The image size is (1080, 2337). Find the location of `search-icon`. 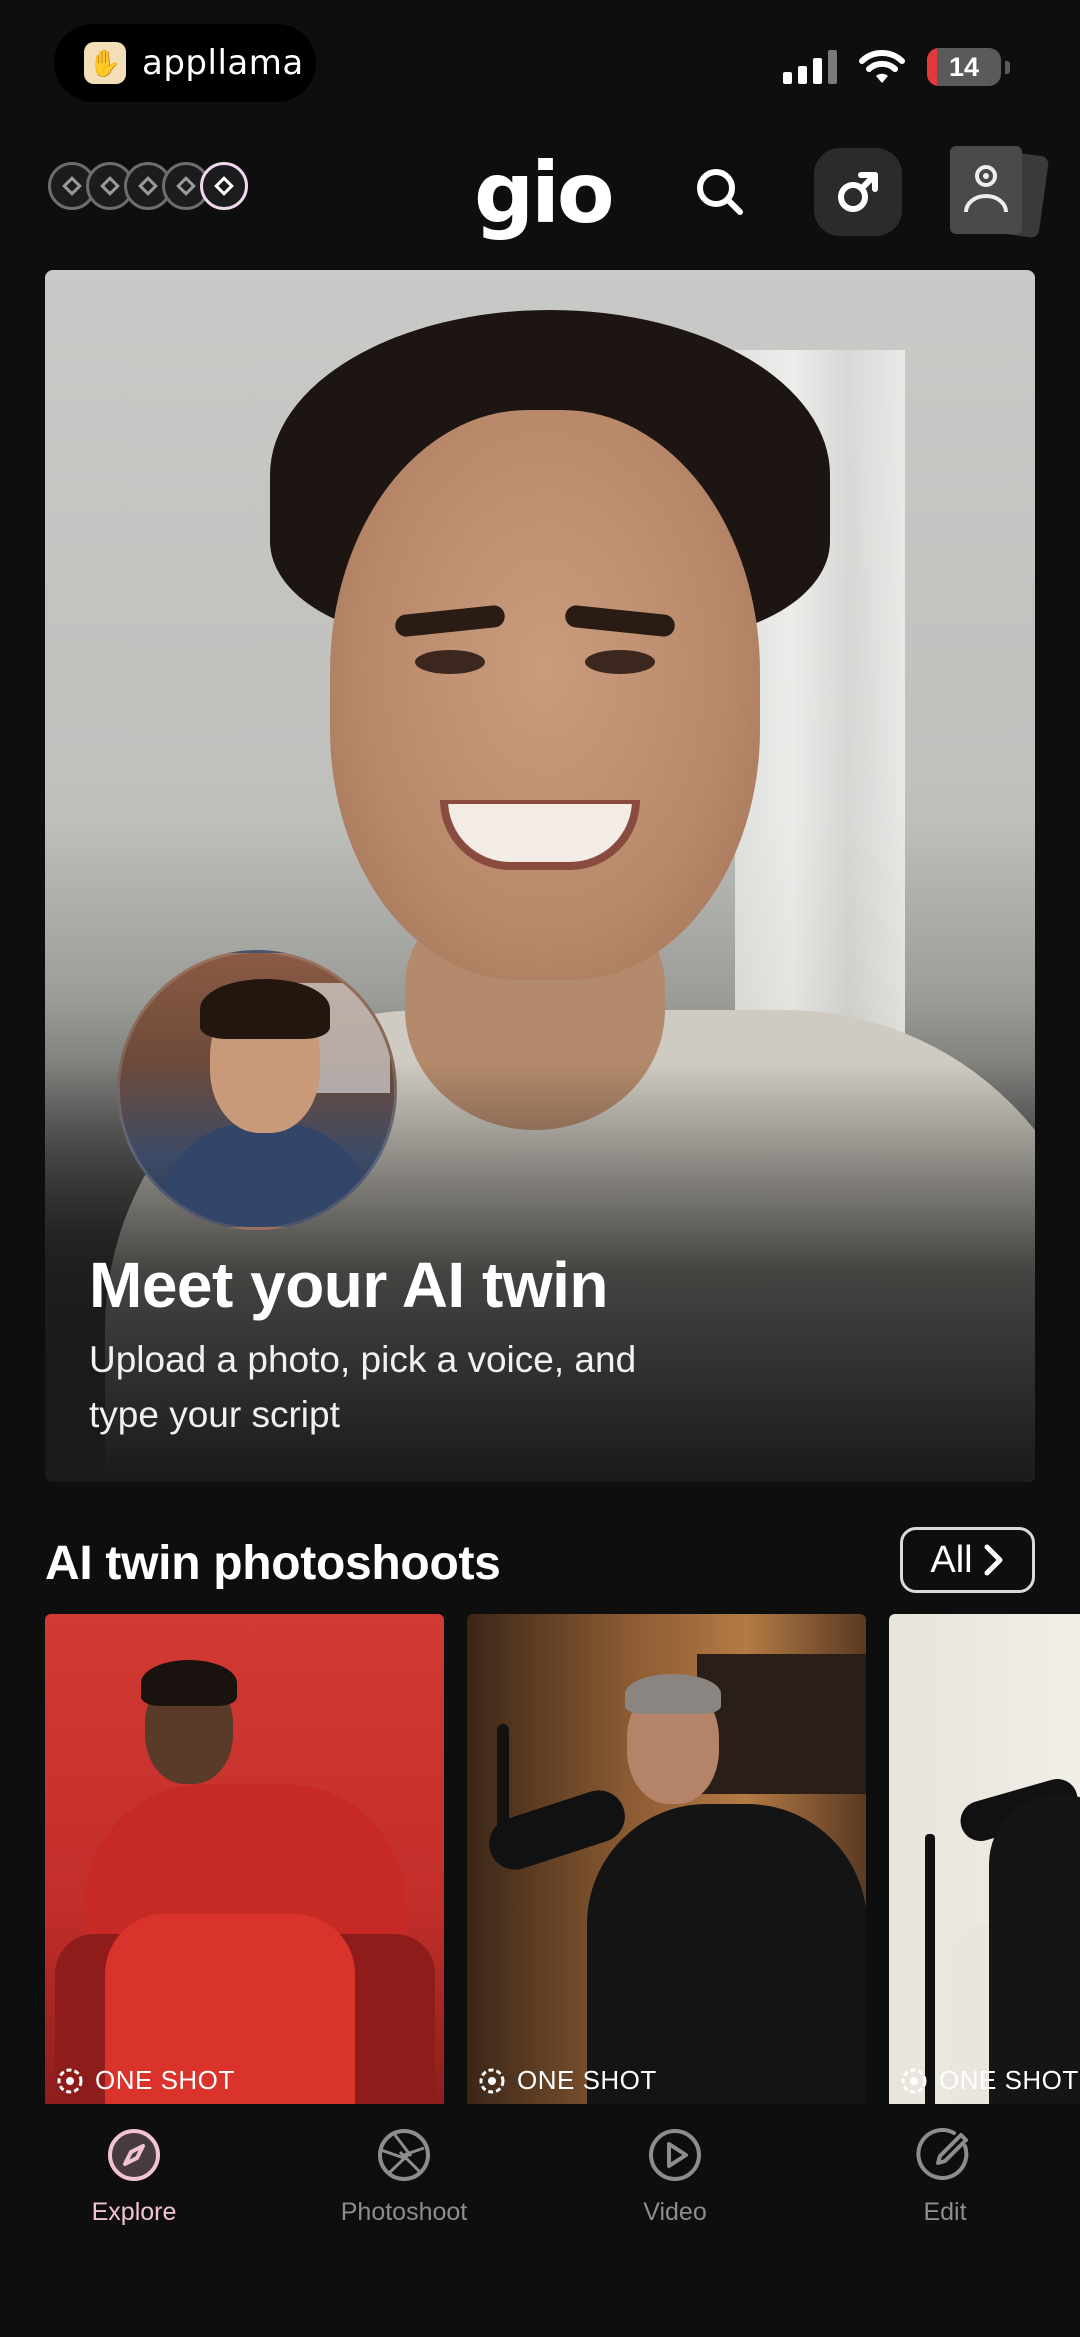

search-icon is located at coordinates (720, 192).